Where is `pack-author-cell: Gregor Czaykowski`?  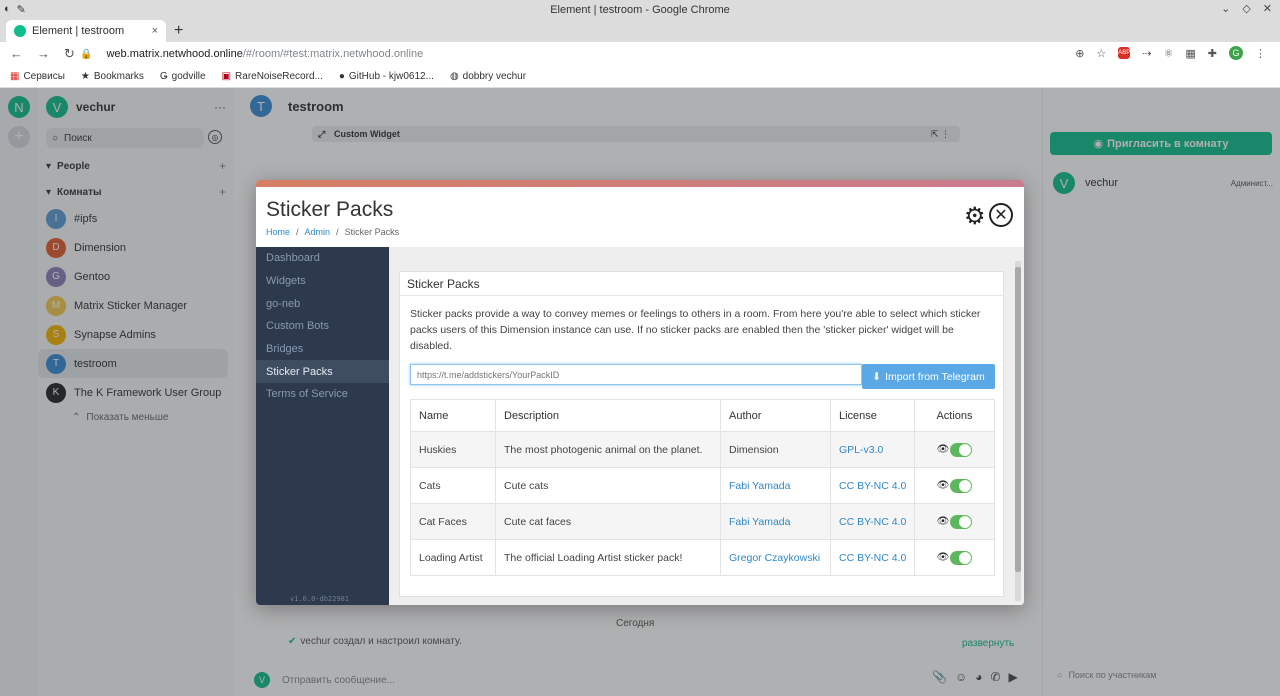 pack-author-cell: Gregor Czaykowski is located at coordinates (775, 557).